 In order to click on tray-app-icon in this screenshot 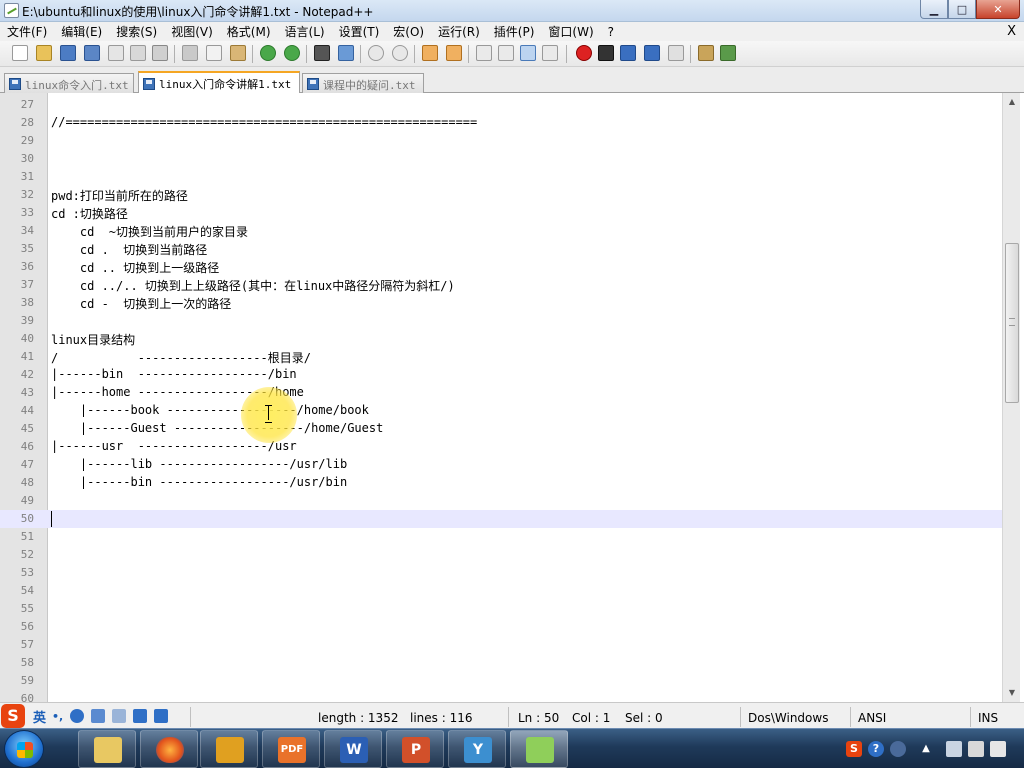, I will do `click(898, 749)`.